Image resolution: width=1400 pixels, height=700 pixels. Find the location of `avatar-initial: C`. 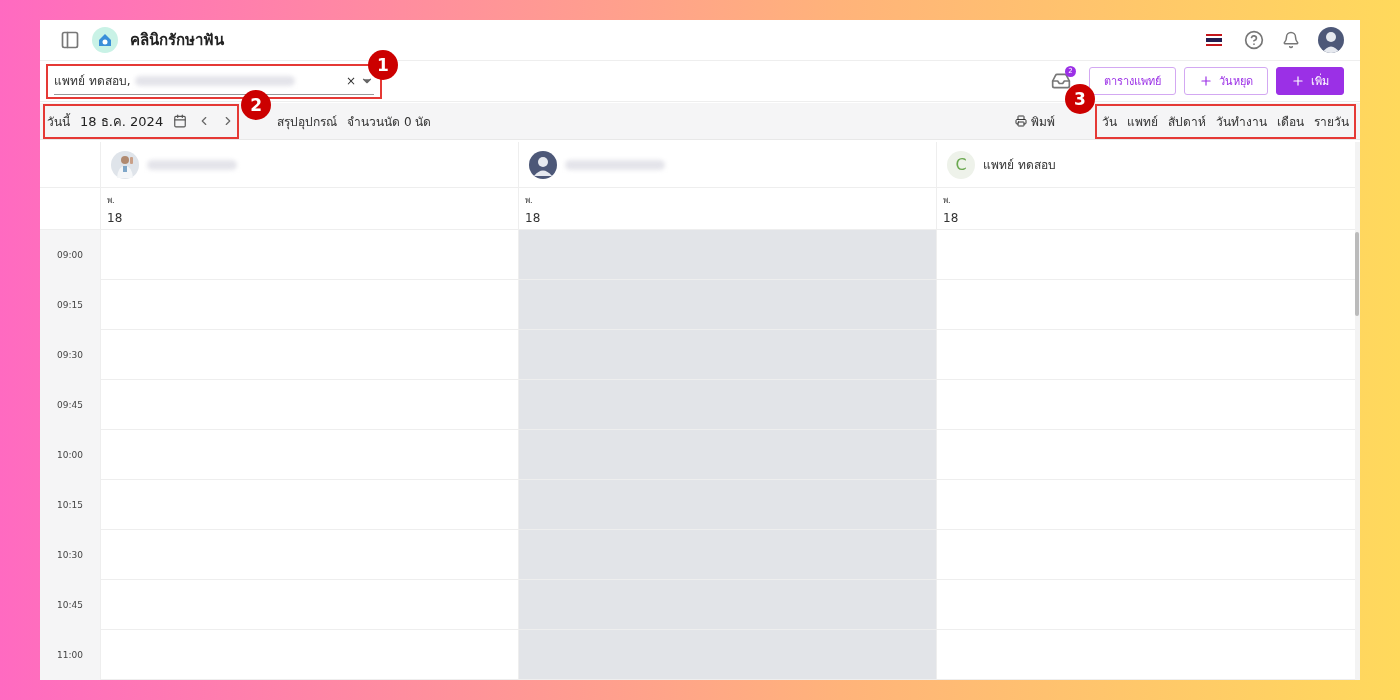

avatar-initial: C is located at coordinates (961, 164).